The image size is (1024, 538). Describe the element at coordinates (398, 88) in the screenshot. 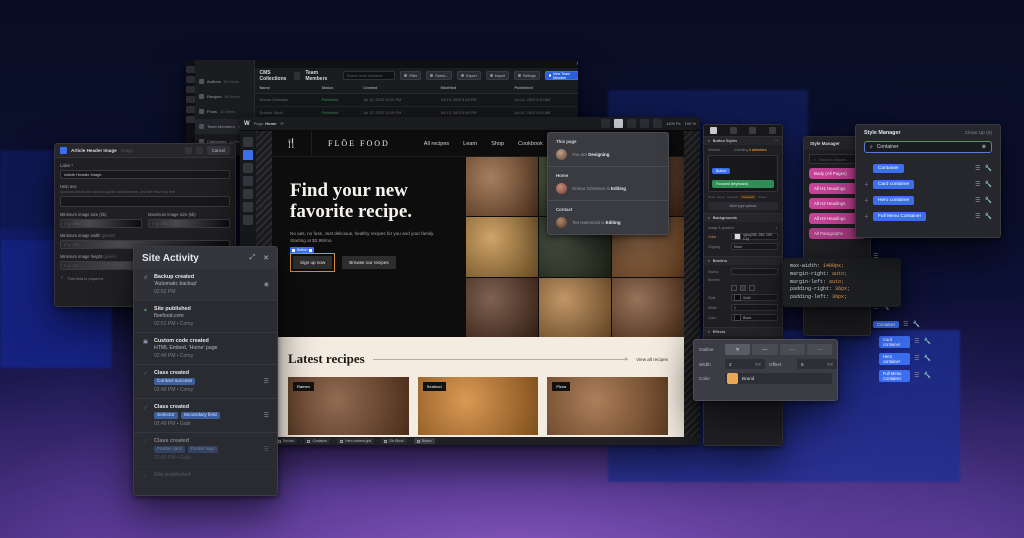

I see `column-header-created: Created` at that location.